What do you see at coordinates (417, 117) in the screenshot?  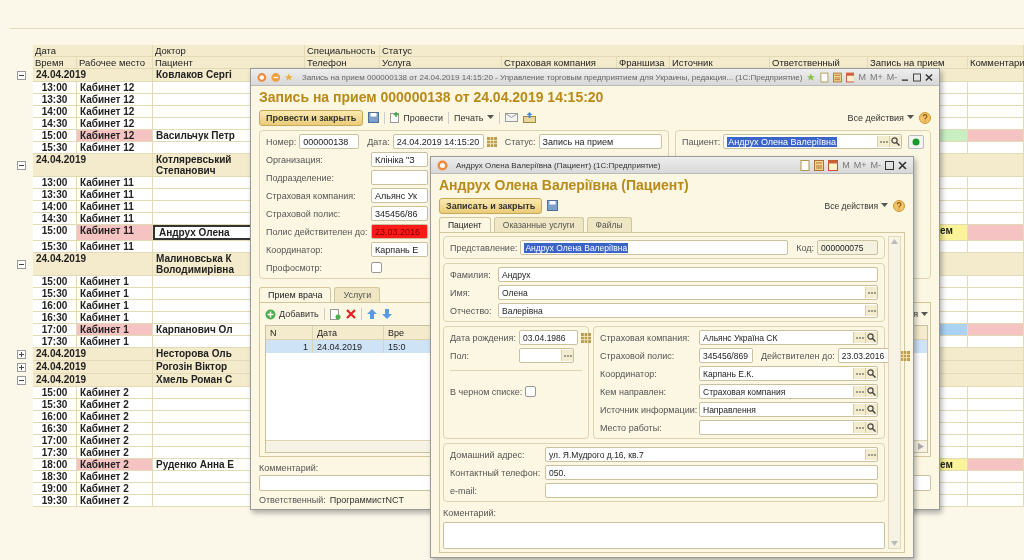 I see `post-button: Провести` at bounding box center [417, 117].